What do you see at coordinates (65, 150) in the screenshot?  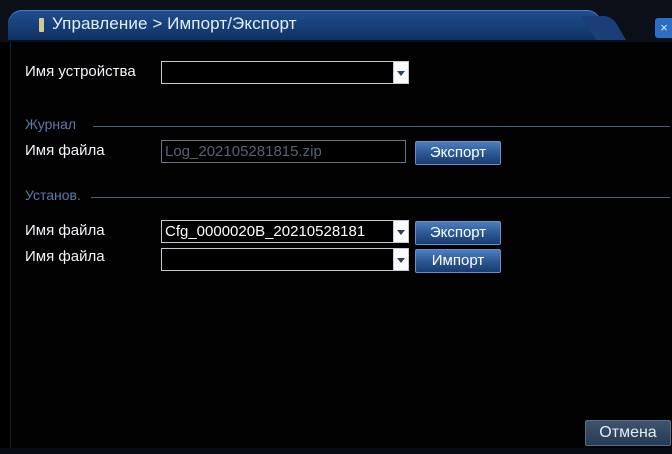 I see `journal-file-label: Имя файла` at bounding box center [65, 150].